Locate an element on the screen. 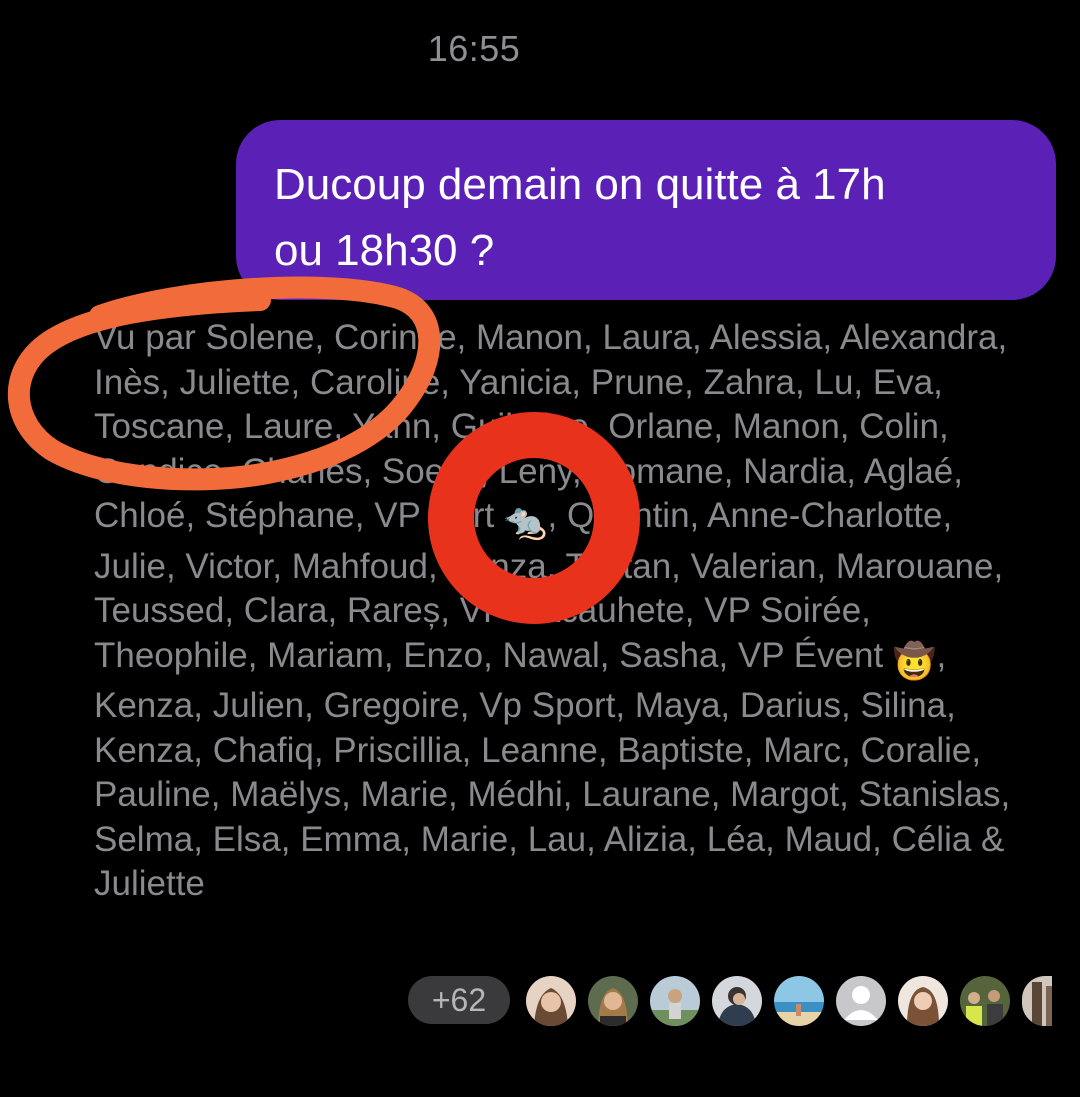 Image resolution: width=1080 pixels, height=1097 pixels. cowboy-emoji-icon: 🤠 is located at coordinates (914, 661).